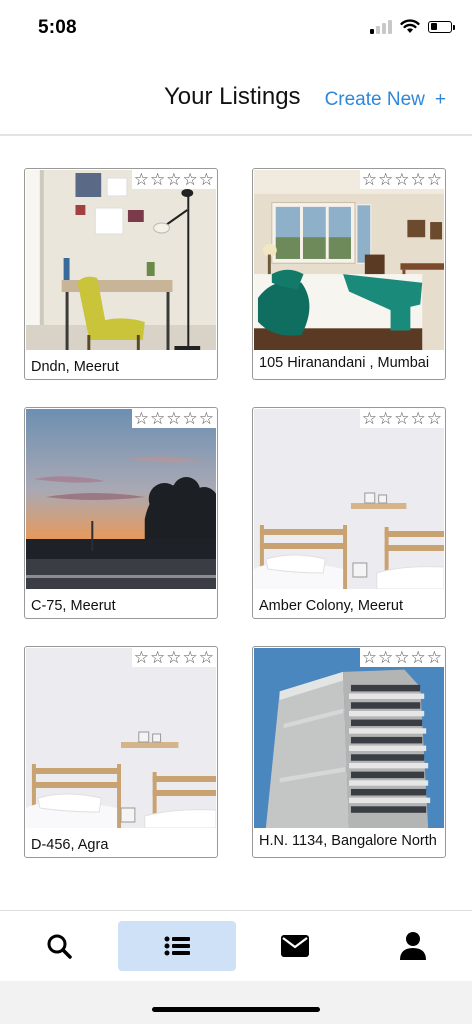 Image resolution: width=472 pixels, height=1024 pixels. I want to click on person-icon, so click(413, 946).